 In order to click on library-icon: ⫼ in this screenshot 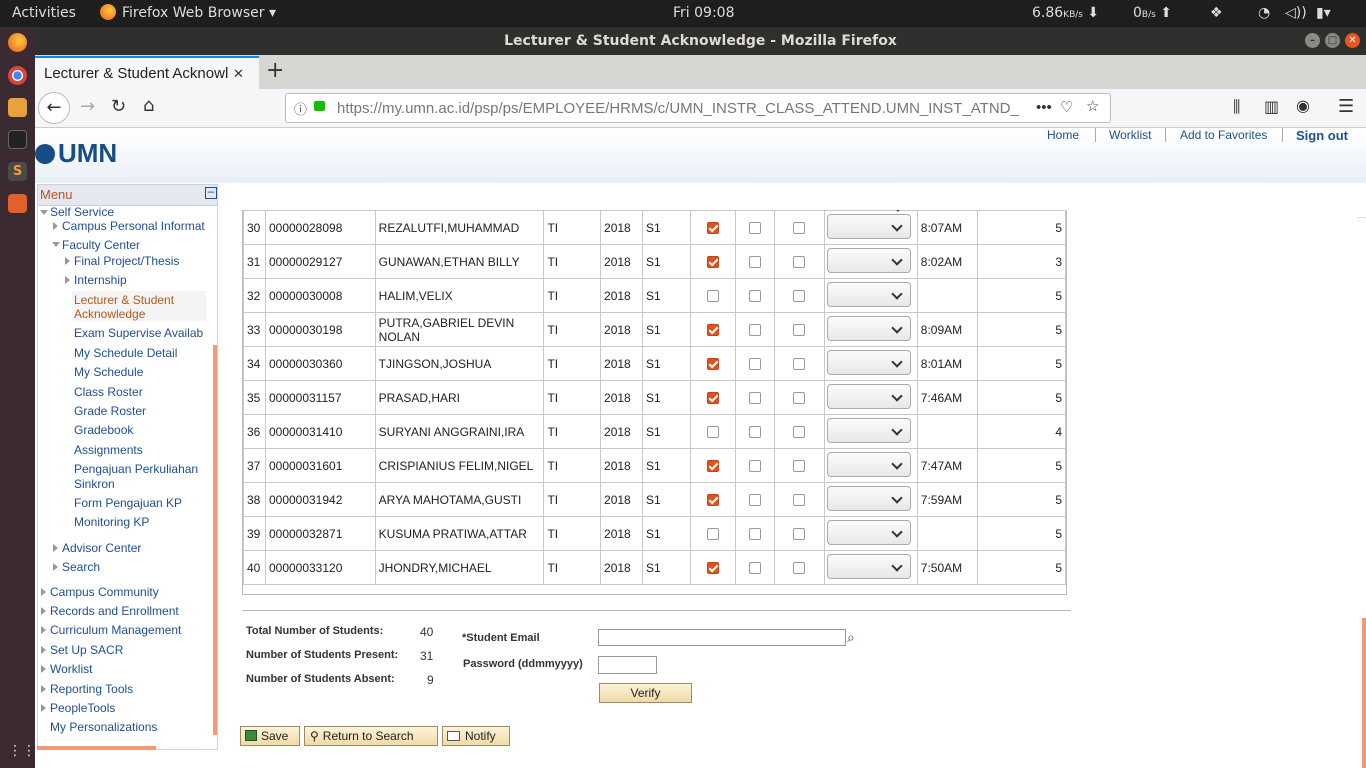, I will do `click(1236, 107)`.